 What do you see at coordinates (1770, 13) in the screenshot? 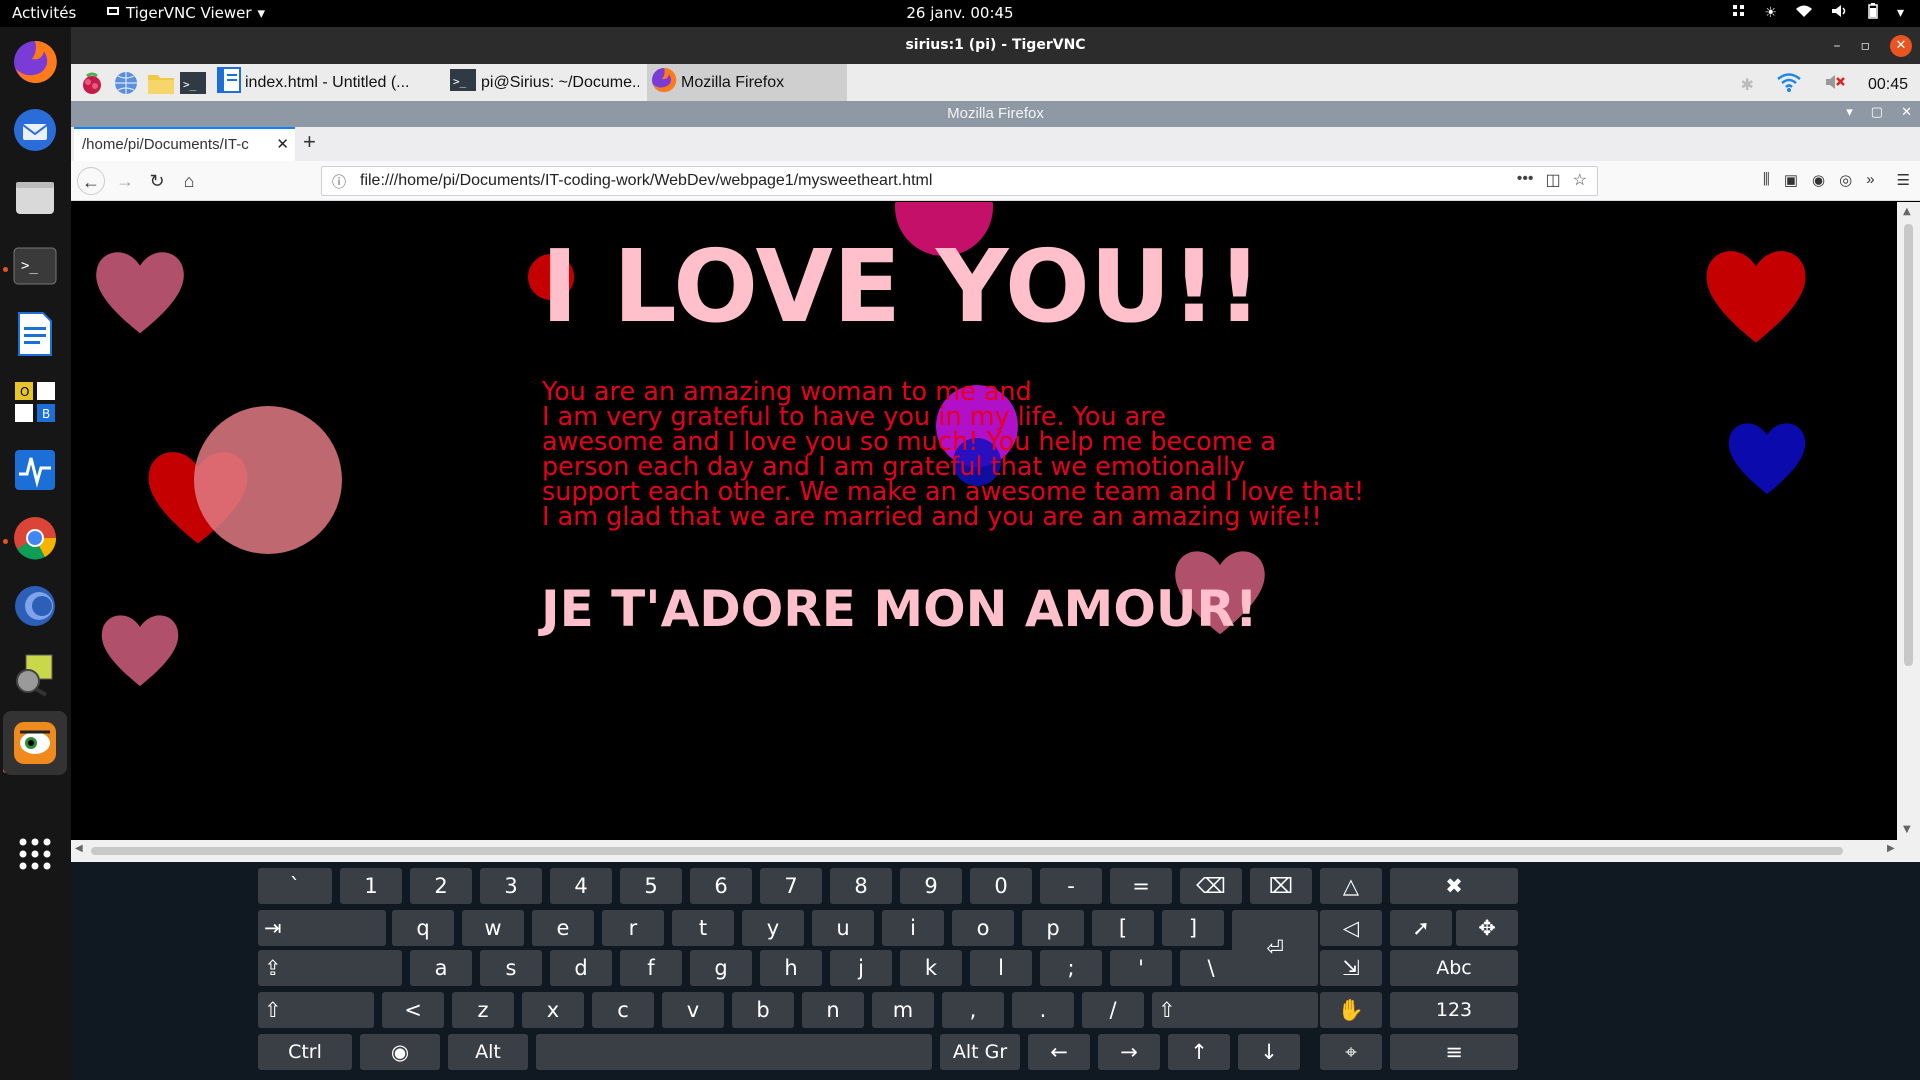
I see `brightness-icon: ☀` at bounding box center [1770, 13].